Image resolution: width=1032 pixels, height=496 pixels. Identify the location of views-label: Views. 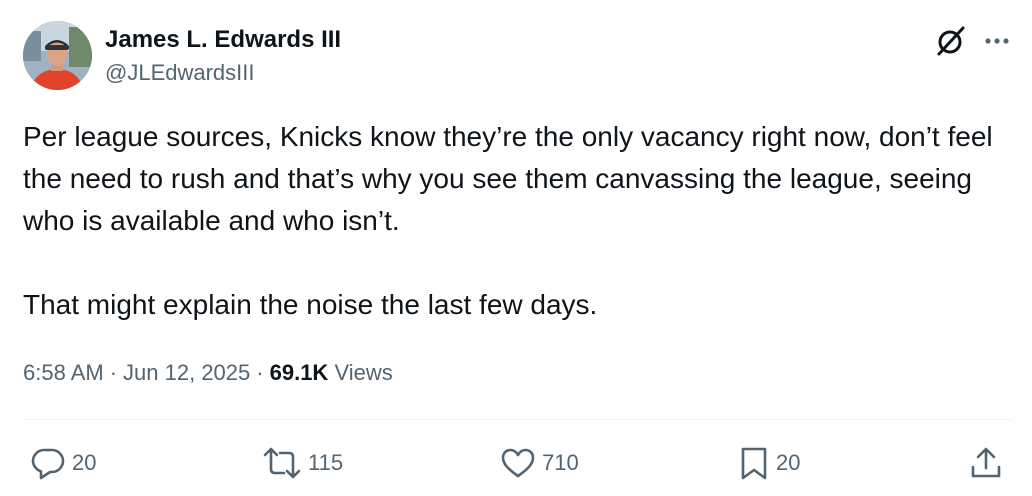
(363, 372).